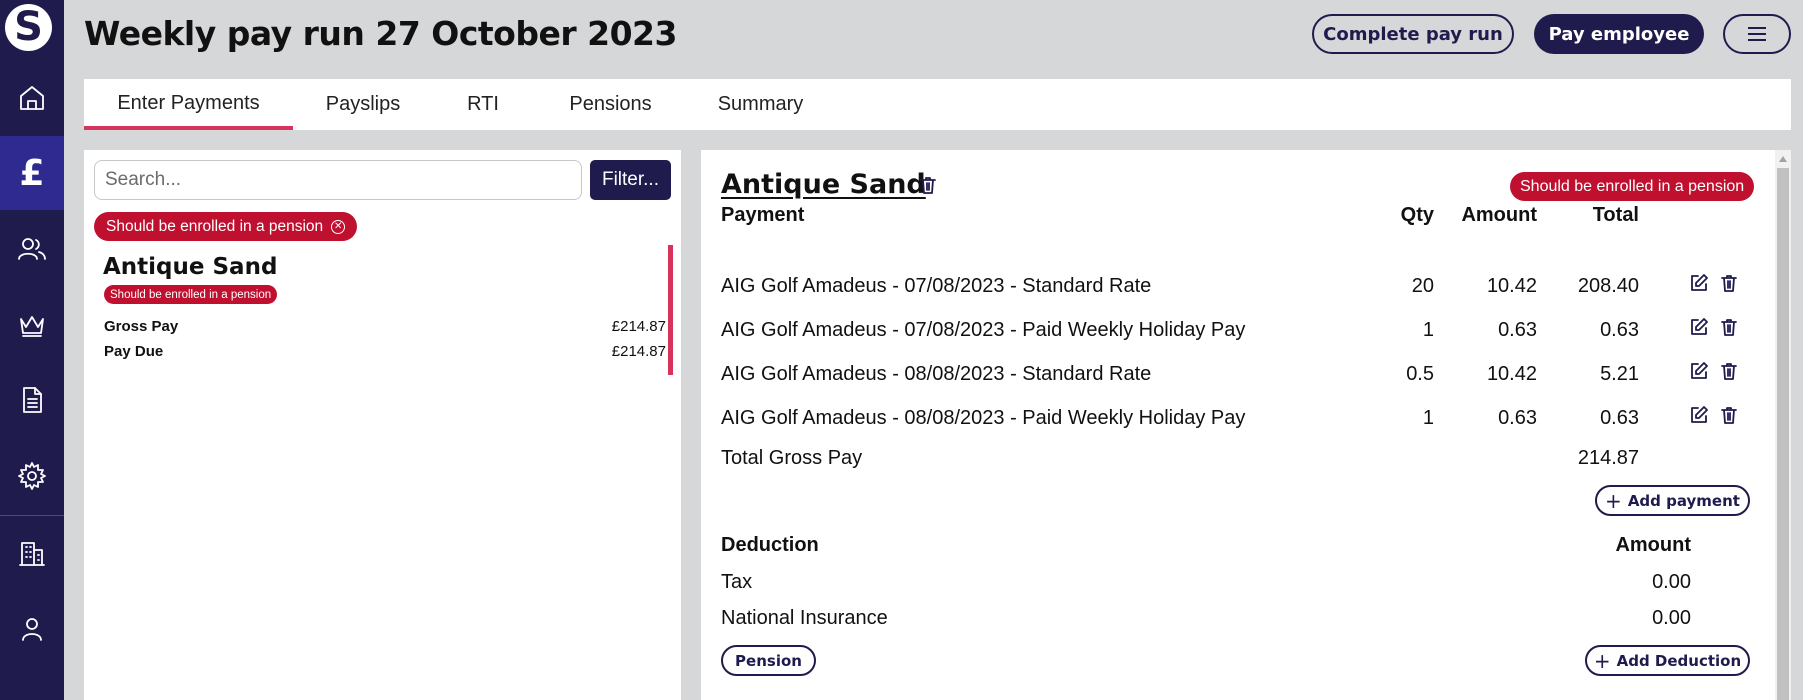  I want to click on payment-row-2-total: 0.63, so click(1619, 330).